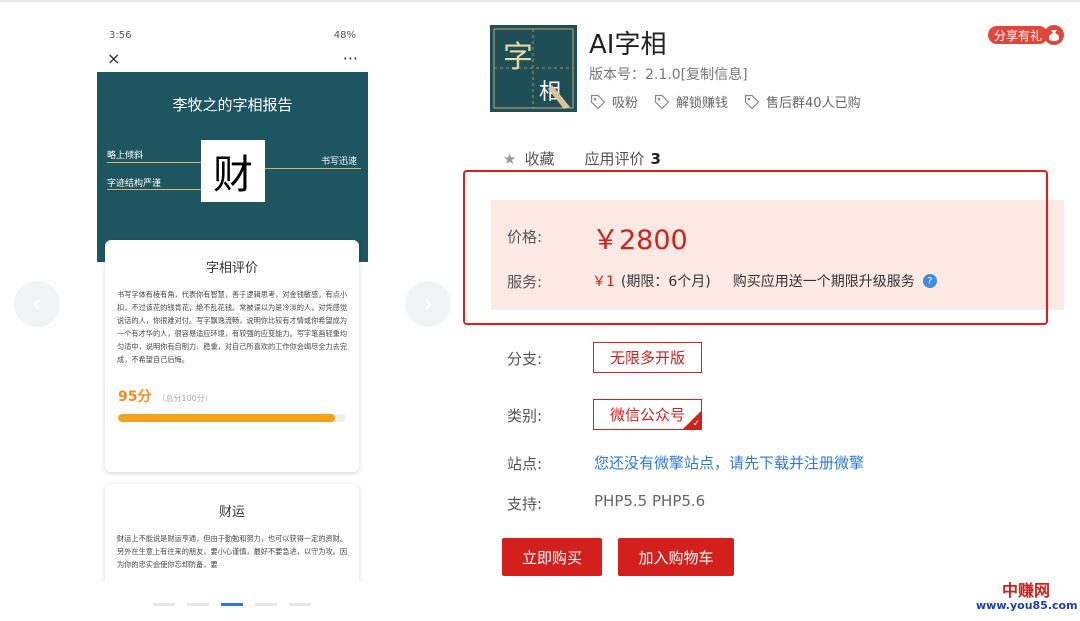 The height and width of the screenshot is (621, 1080). Describe the element at coordinates (552, 557) in the screenshot. I see `buy-now-button: 立即购买` at that location.